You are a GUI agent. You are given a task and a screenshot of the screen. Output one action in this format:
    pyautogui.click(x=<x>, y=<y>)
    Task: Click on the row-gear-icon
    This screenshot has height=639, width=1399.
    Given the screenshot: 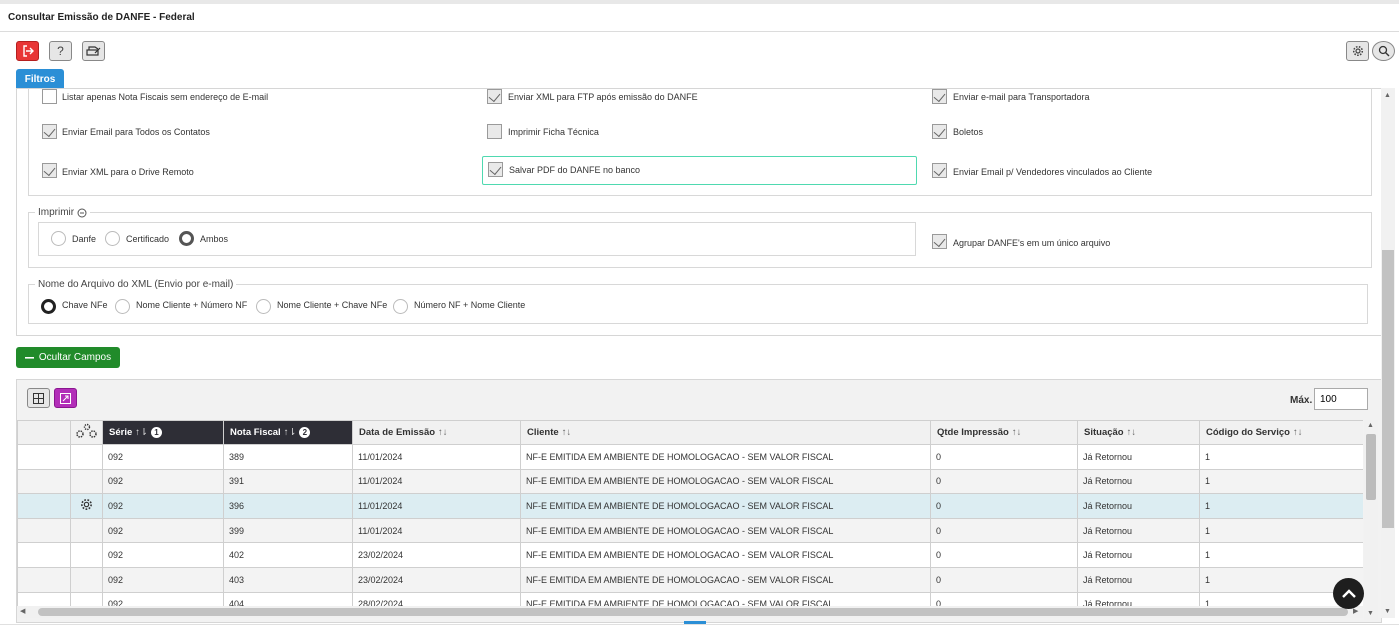 What is the action you would take?
    pyautogui.click(x=86, y=504)
    